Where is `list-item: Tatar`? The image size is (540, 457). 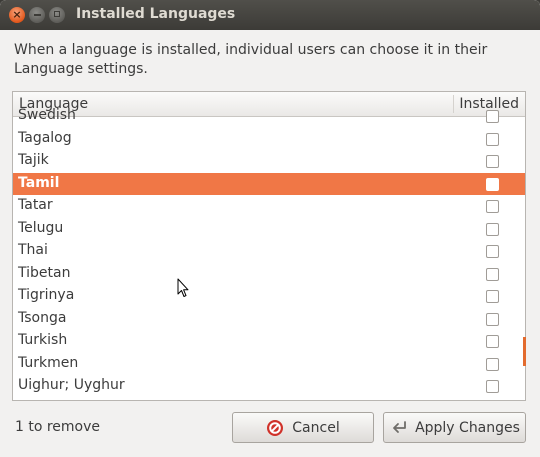 list-item: Tatar is located at coordinates (269, 206).